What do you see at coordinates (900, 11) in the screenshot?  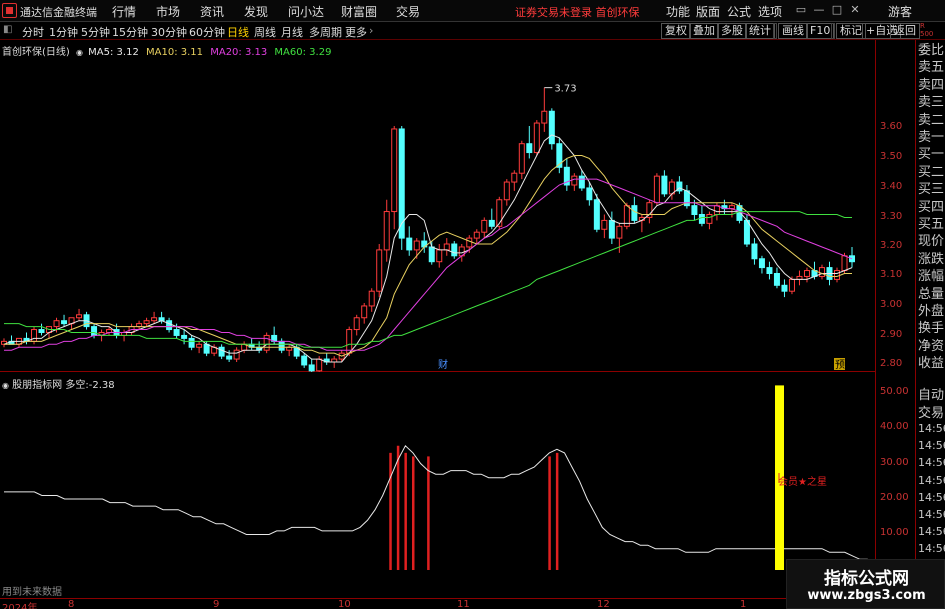 I see `user-status: 游客` at bounding box center [900, 11].